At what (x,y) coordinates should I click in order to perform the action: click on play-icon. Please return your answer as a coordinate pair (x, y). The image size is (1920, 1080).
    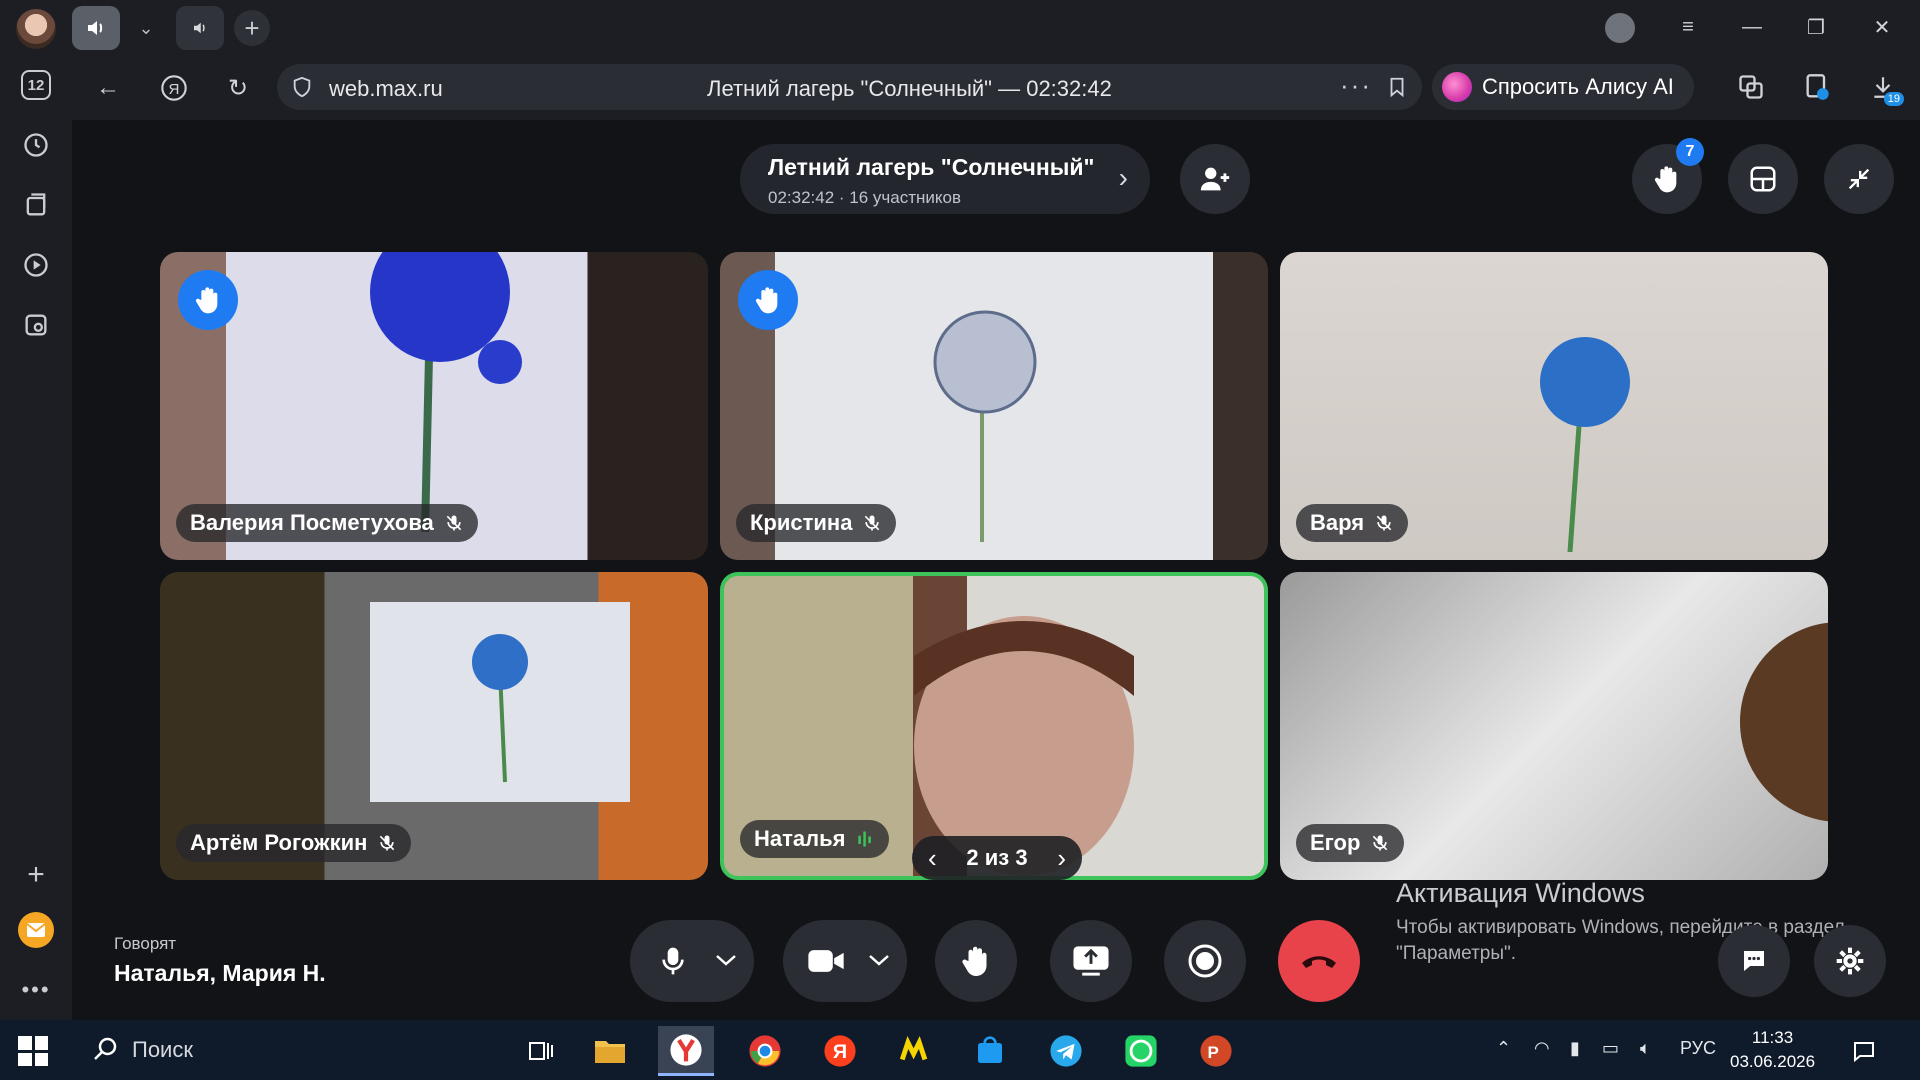
    Looking at the image, I should click on (36, 265).